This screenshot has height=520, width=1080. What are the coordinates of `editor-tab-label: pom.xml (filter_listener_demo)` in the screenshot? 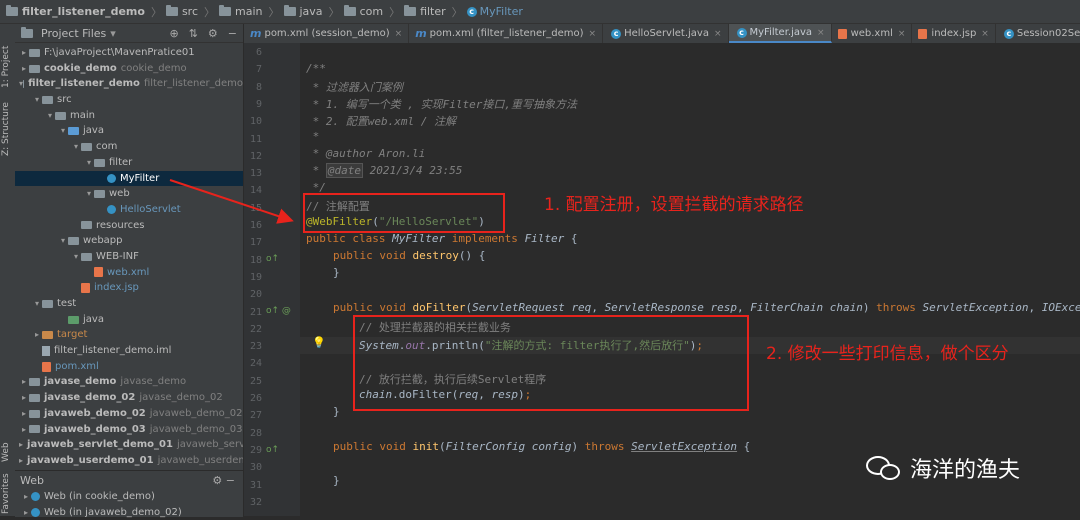 It's located at (506, 33).